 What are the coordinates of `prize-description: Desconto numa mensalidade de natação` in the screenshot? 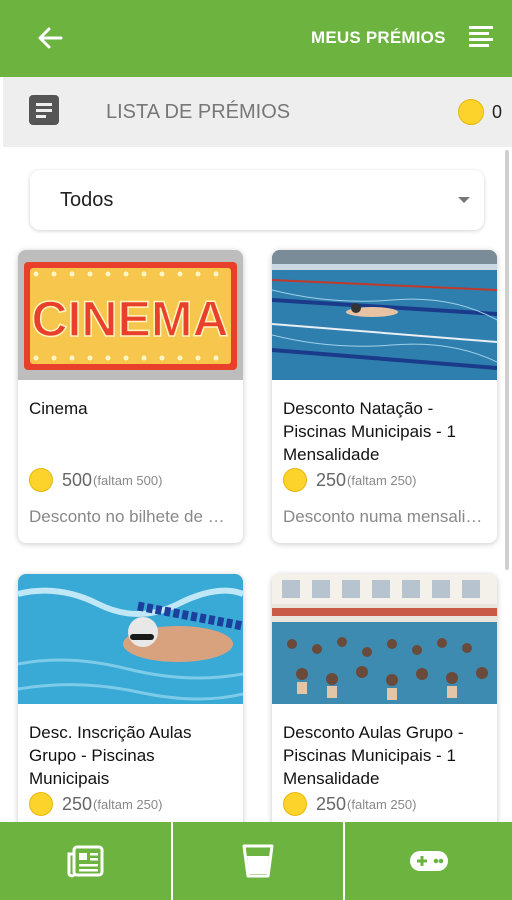 It's located at (385, 516).